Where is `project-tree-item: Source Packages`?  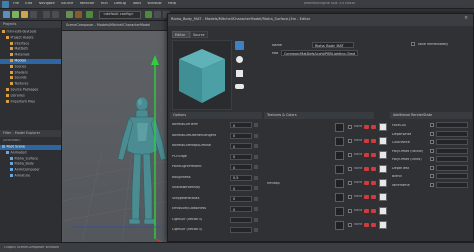
project-tree-item: Source Packages is located at coordinates (30, 90).